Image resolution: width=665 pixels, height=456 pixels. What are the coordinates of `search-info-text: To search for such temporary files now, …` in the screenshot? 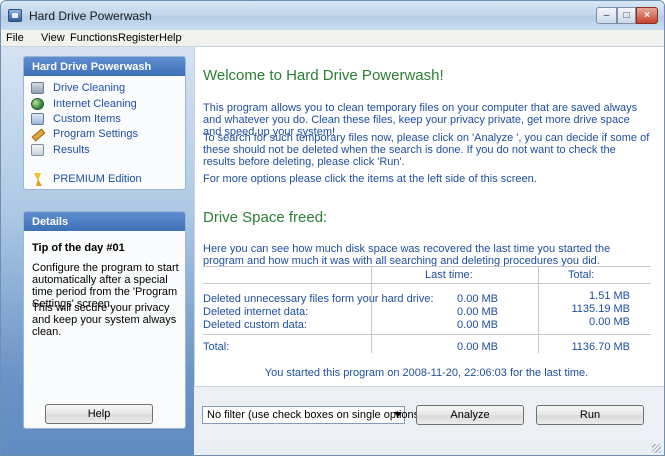 It's located at (426, 150).